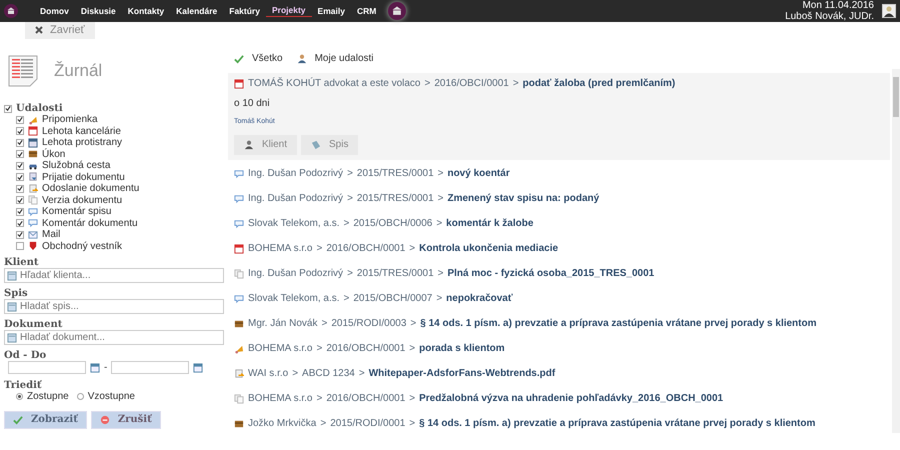  Describe the element at coordinates (197, 11) in the screenshot. I see `nav-tab: Kalendáre` at that location.